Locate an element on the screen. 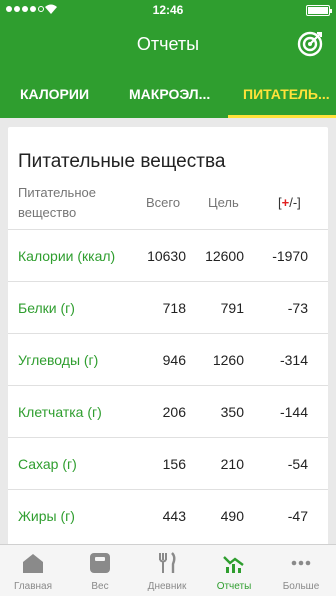  nutrient-total: 718 is located at coordinates (174, 308).